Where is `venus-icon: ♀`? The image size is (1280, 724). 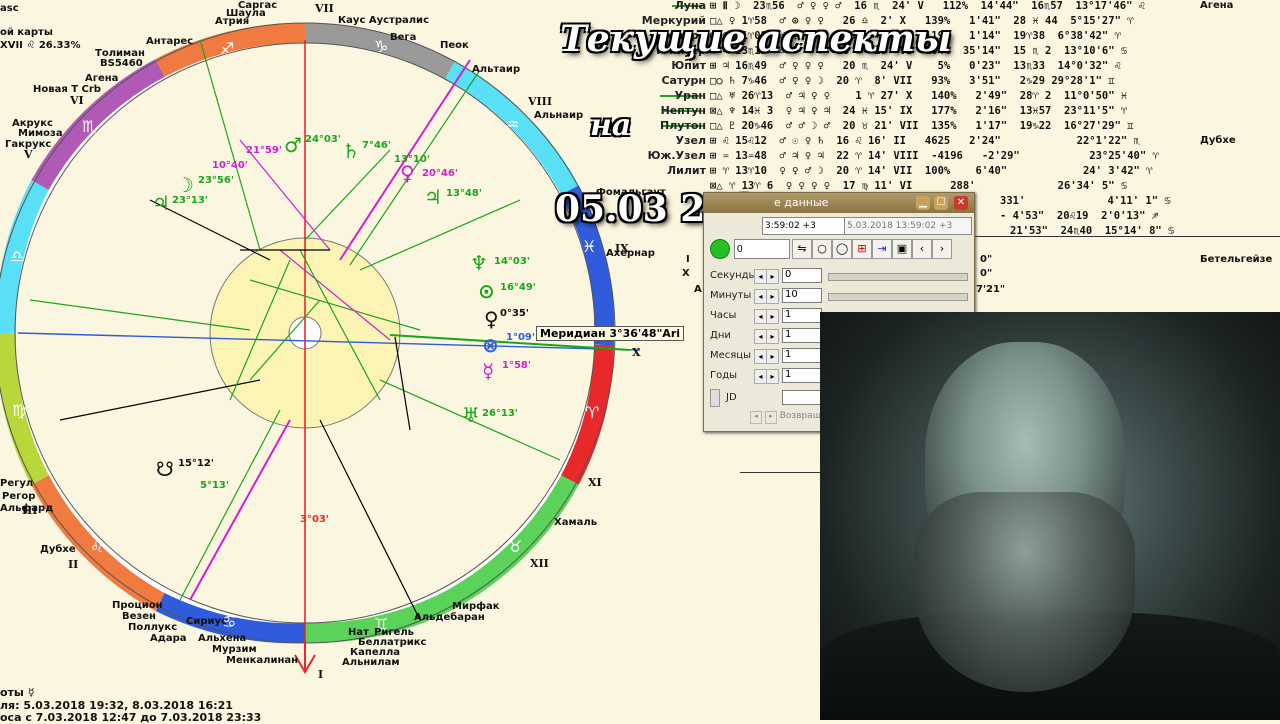 venus-icon: ♀ is located at coordinates (491, 319).